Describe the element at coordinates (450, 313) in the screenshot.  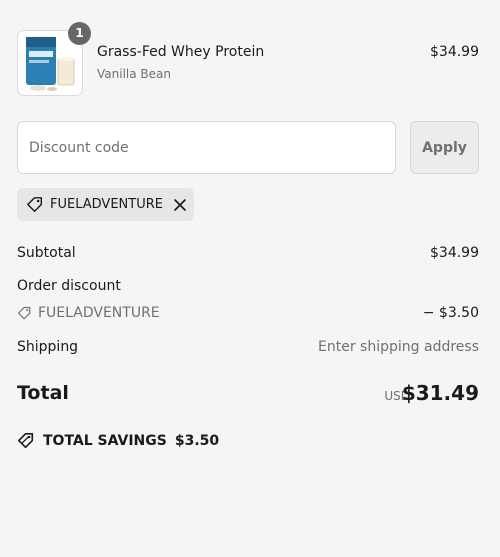
I see `order-discount-value: − $3.50` at that location.